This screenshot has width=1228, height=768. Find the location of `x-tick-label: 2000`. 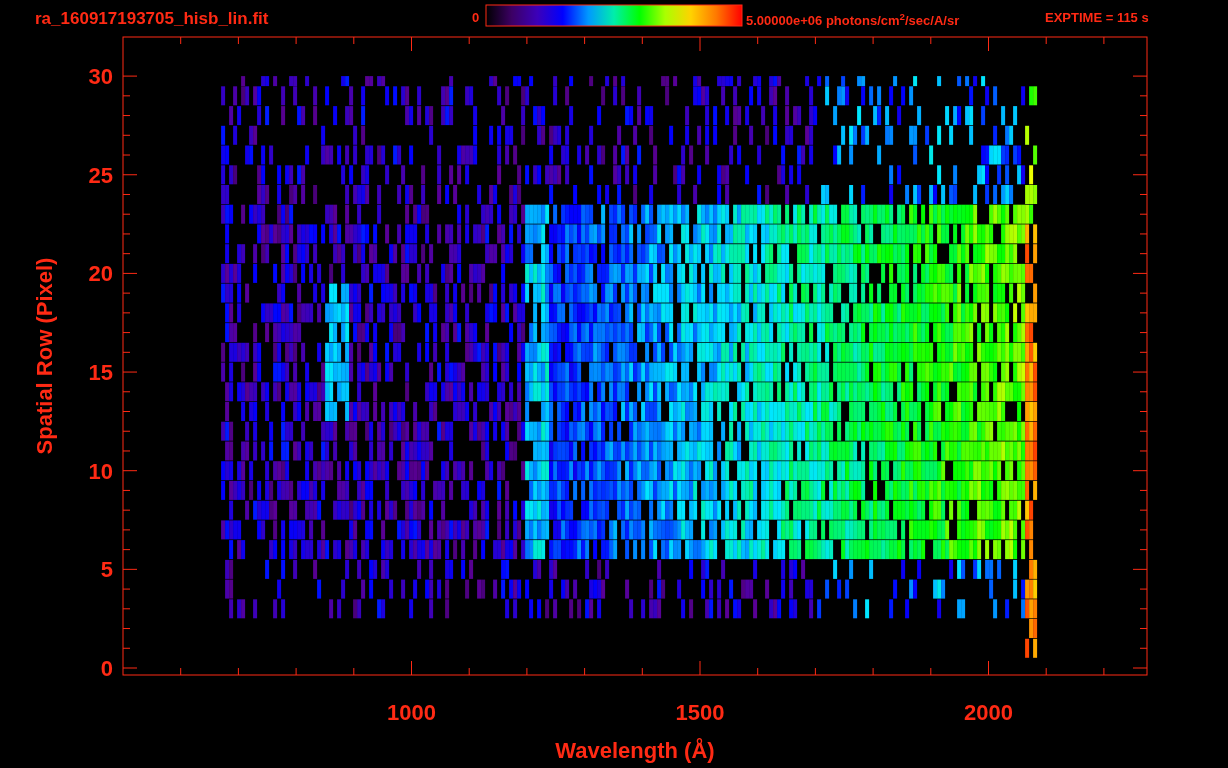

x-tick-label: 2000 is located at coordinates (988, 712).